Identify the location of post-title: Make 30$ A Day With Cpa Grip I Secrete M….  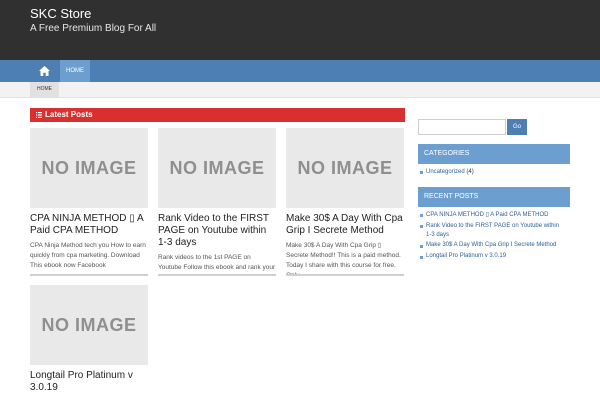
(345, 225).